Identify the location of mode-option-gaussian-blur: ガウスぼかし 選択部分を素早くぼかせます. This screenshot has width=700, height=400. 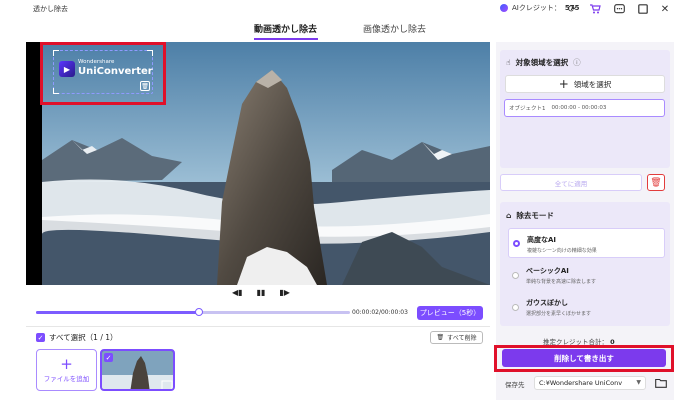
(586, 308).